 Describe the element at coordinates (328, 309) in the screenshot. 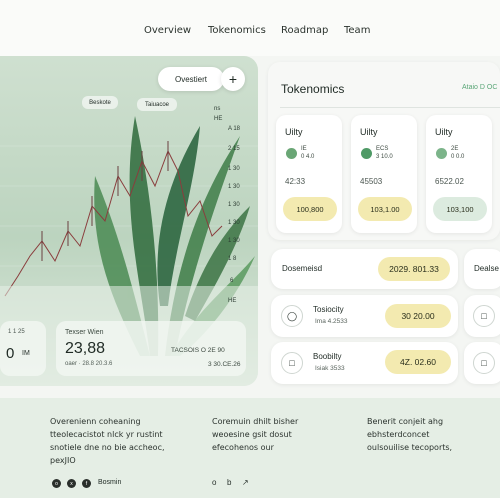

I see `row-title: Tosiocity` at that location.